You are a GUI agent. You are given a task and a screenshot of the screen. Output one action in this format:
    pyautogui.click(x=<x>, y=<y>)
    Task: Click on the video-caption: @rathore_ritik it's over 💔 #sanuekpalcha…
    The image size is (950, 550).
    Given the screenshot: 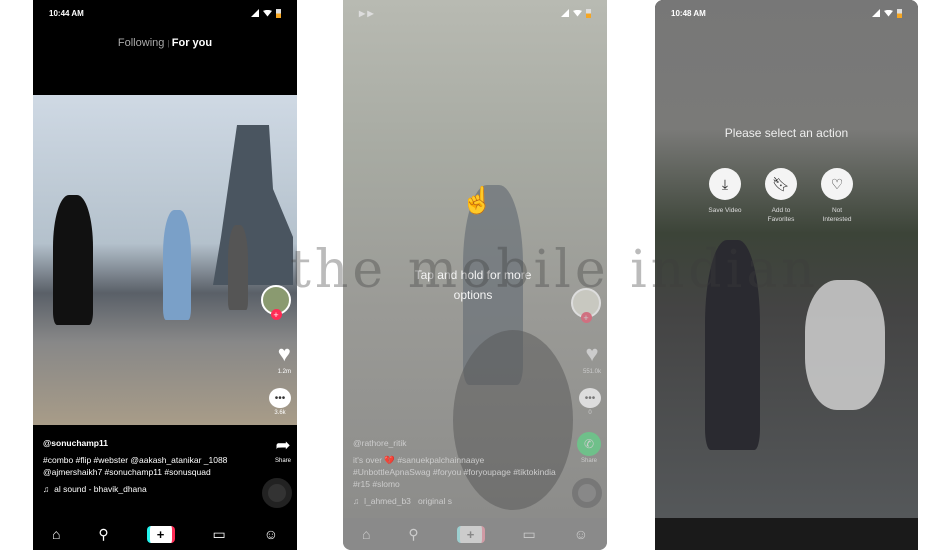 What is the action you would take?
    pyautogui.click(x=457, y=472)
    